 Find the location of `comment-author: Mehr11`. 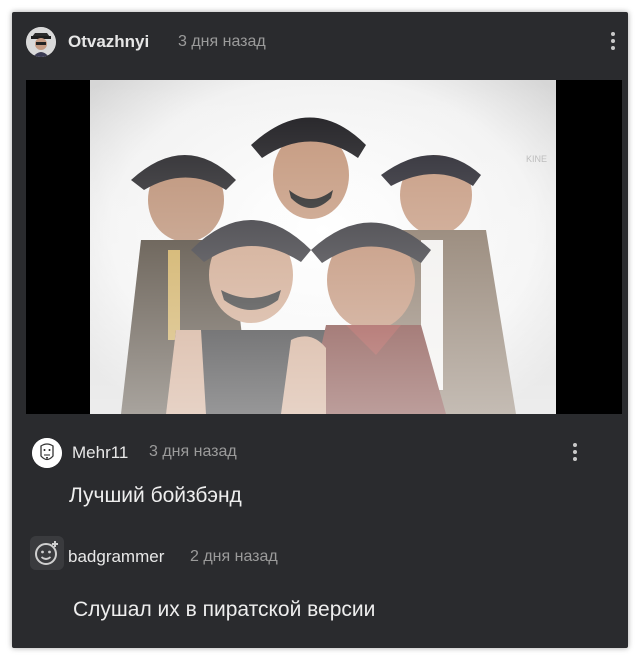

comment-author: Mehr11 is located at coordinates (100, 453).